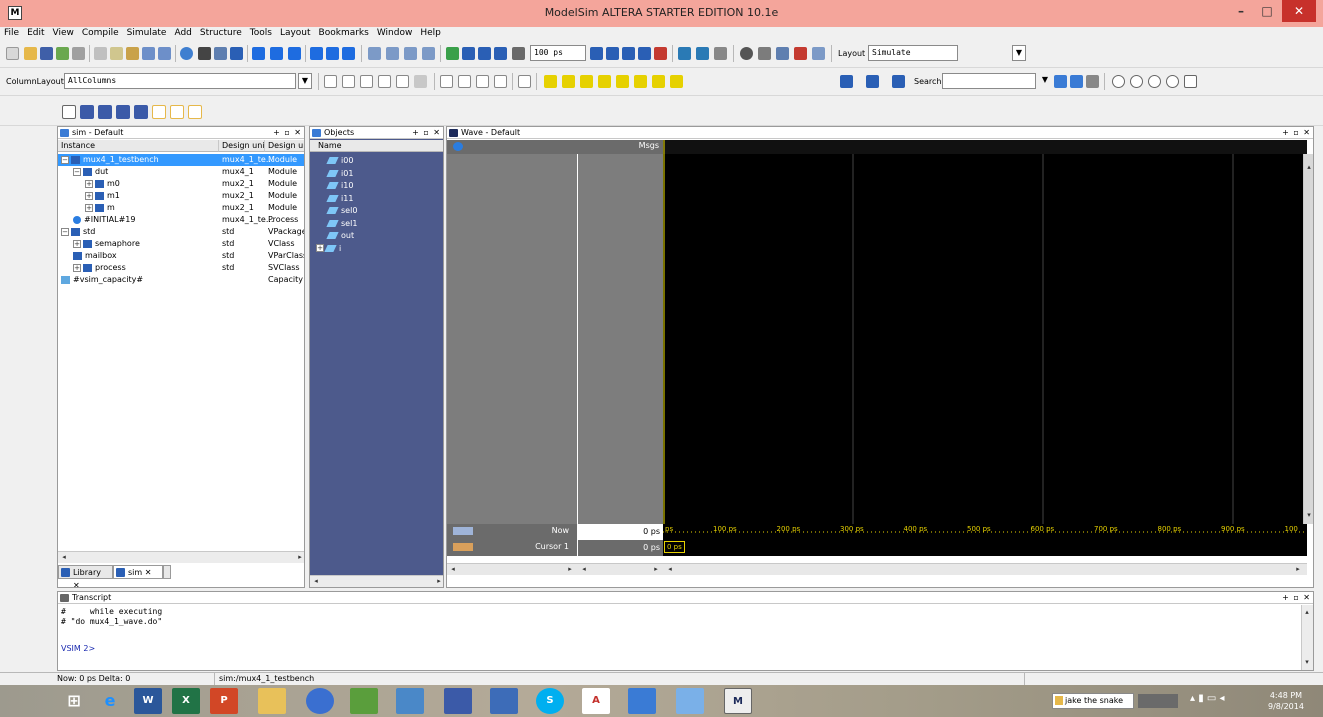 The image size is (1323, 717). I want to click on tree-row: + semaphore std VClass, so click(181, 244).